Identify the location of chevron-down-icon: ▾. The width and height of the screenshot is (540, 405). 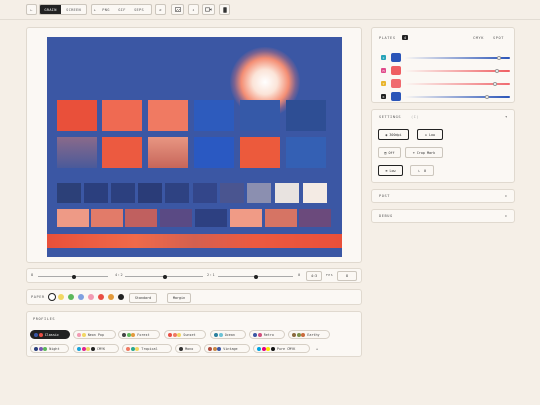
(506, 116).